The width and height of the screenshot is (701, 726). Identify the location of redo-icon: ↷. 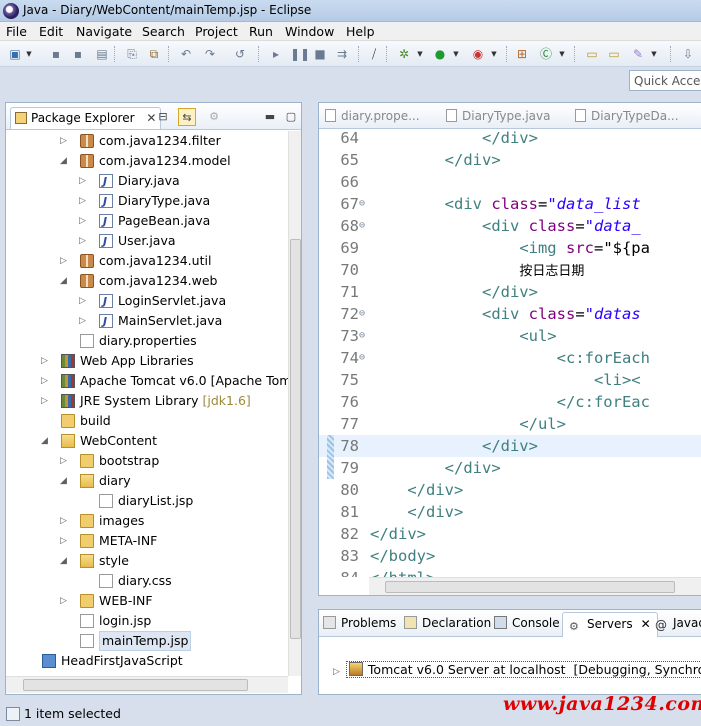
(210, 54).